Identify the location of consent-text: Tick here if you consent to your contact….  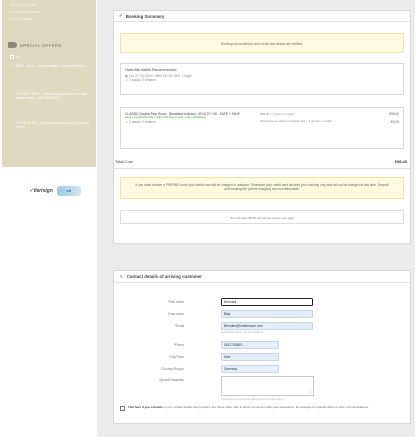
(248, 407).